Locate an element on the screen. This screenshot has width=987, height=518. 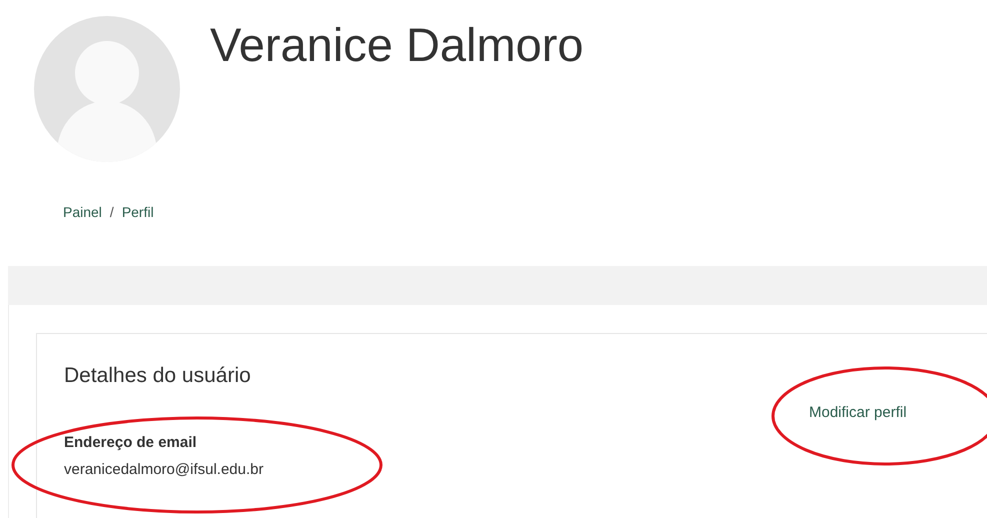
edit-profile-link: Modificar perfil is located at coordinates (858, 413).